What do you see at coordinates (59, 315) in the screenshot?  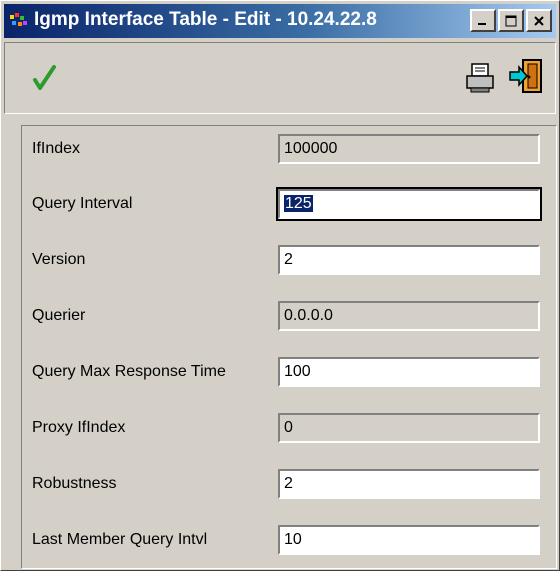 I see `querier-label: Querier` at bounding box center [59, 315].